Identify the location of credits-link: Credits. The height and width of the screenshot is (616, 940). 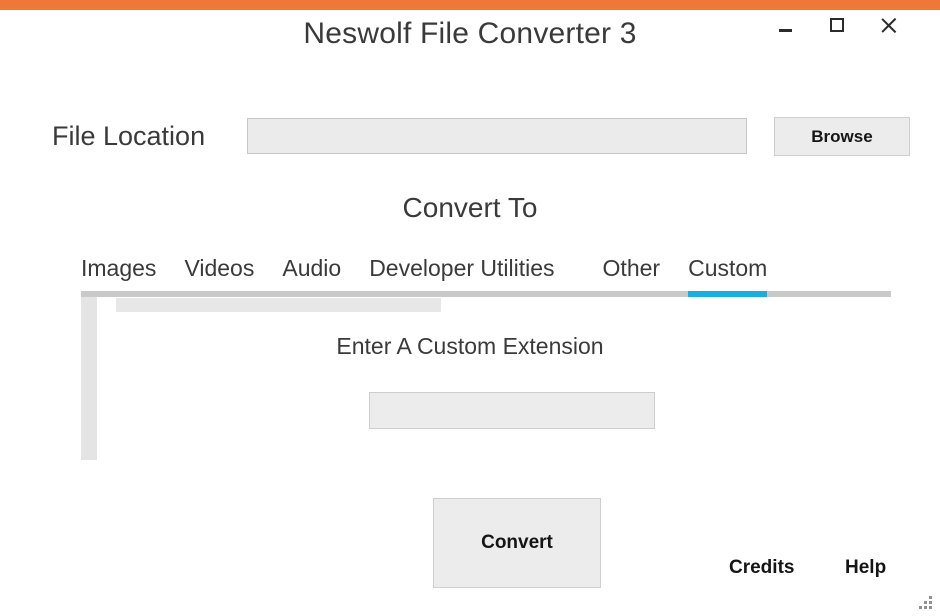
(761, 568).